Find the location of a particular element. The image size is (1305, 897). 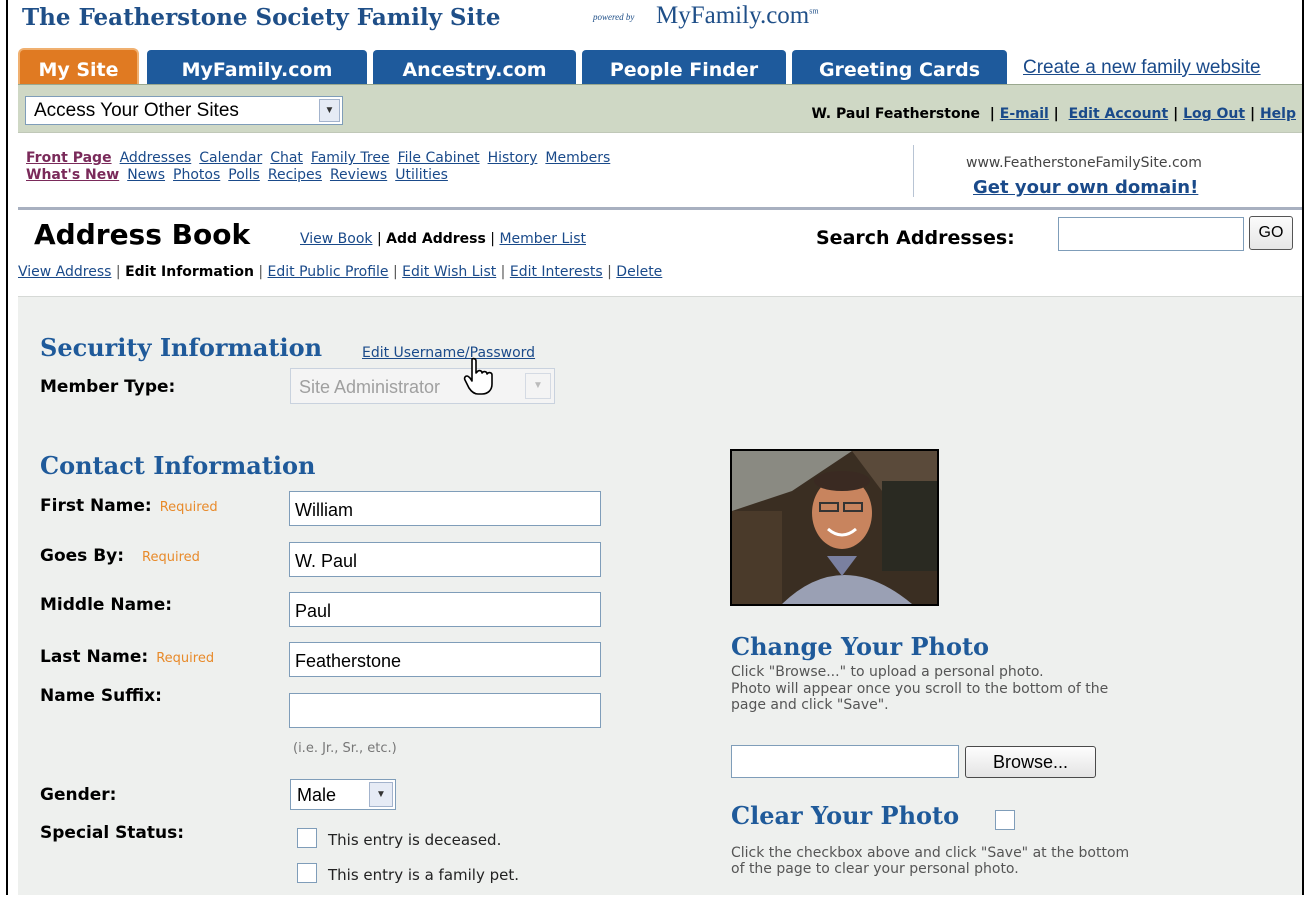

security-heading: Security Information is located at coordinates (181, 347).